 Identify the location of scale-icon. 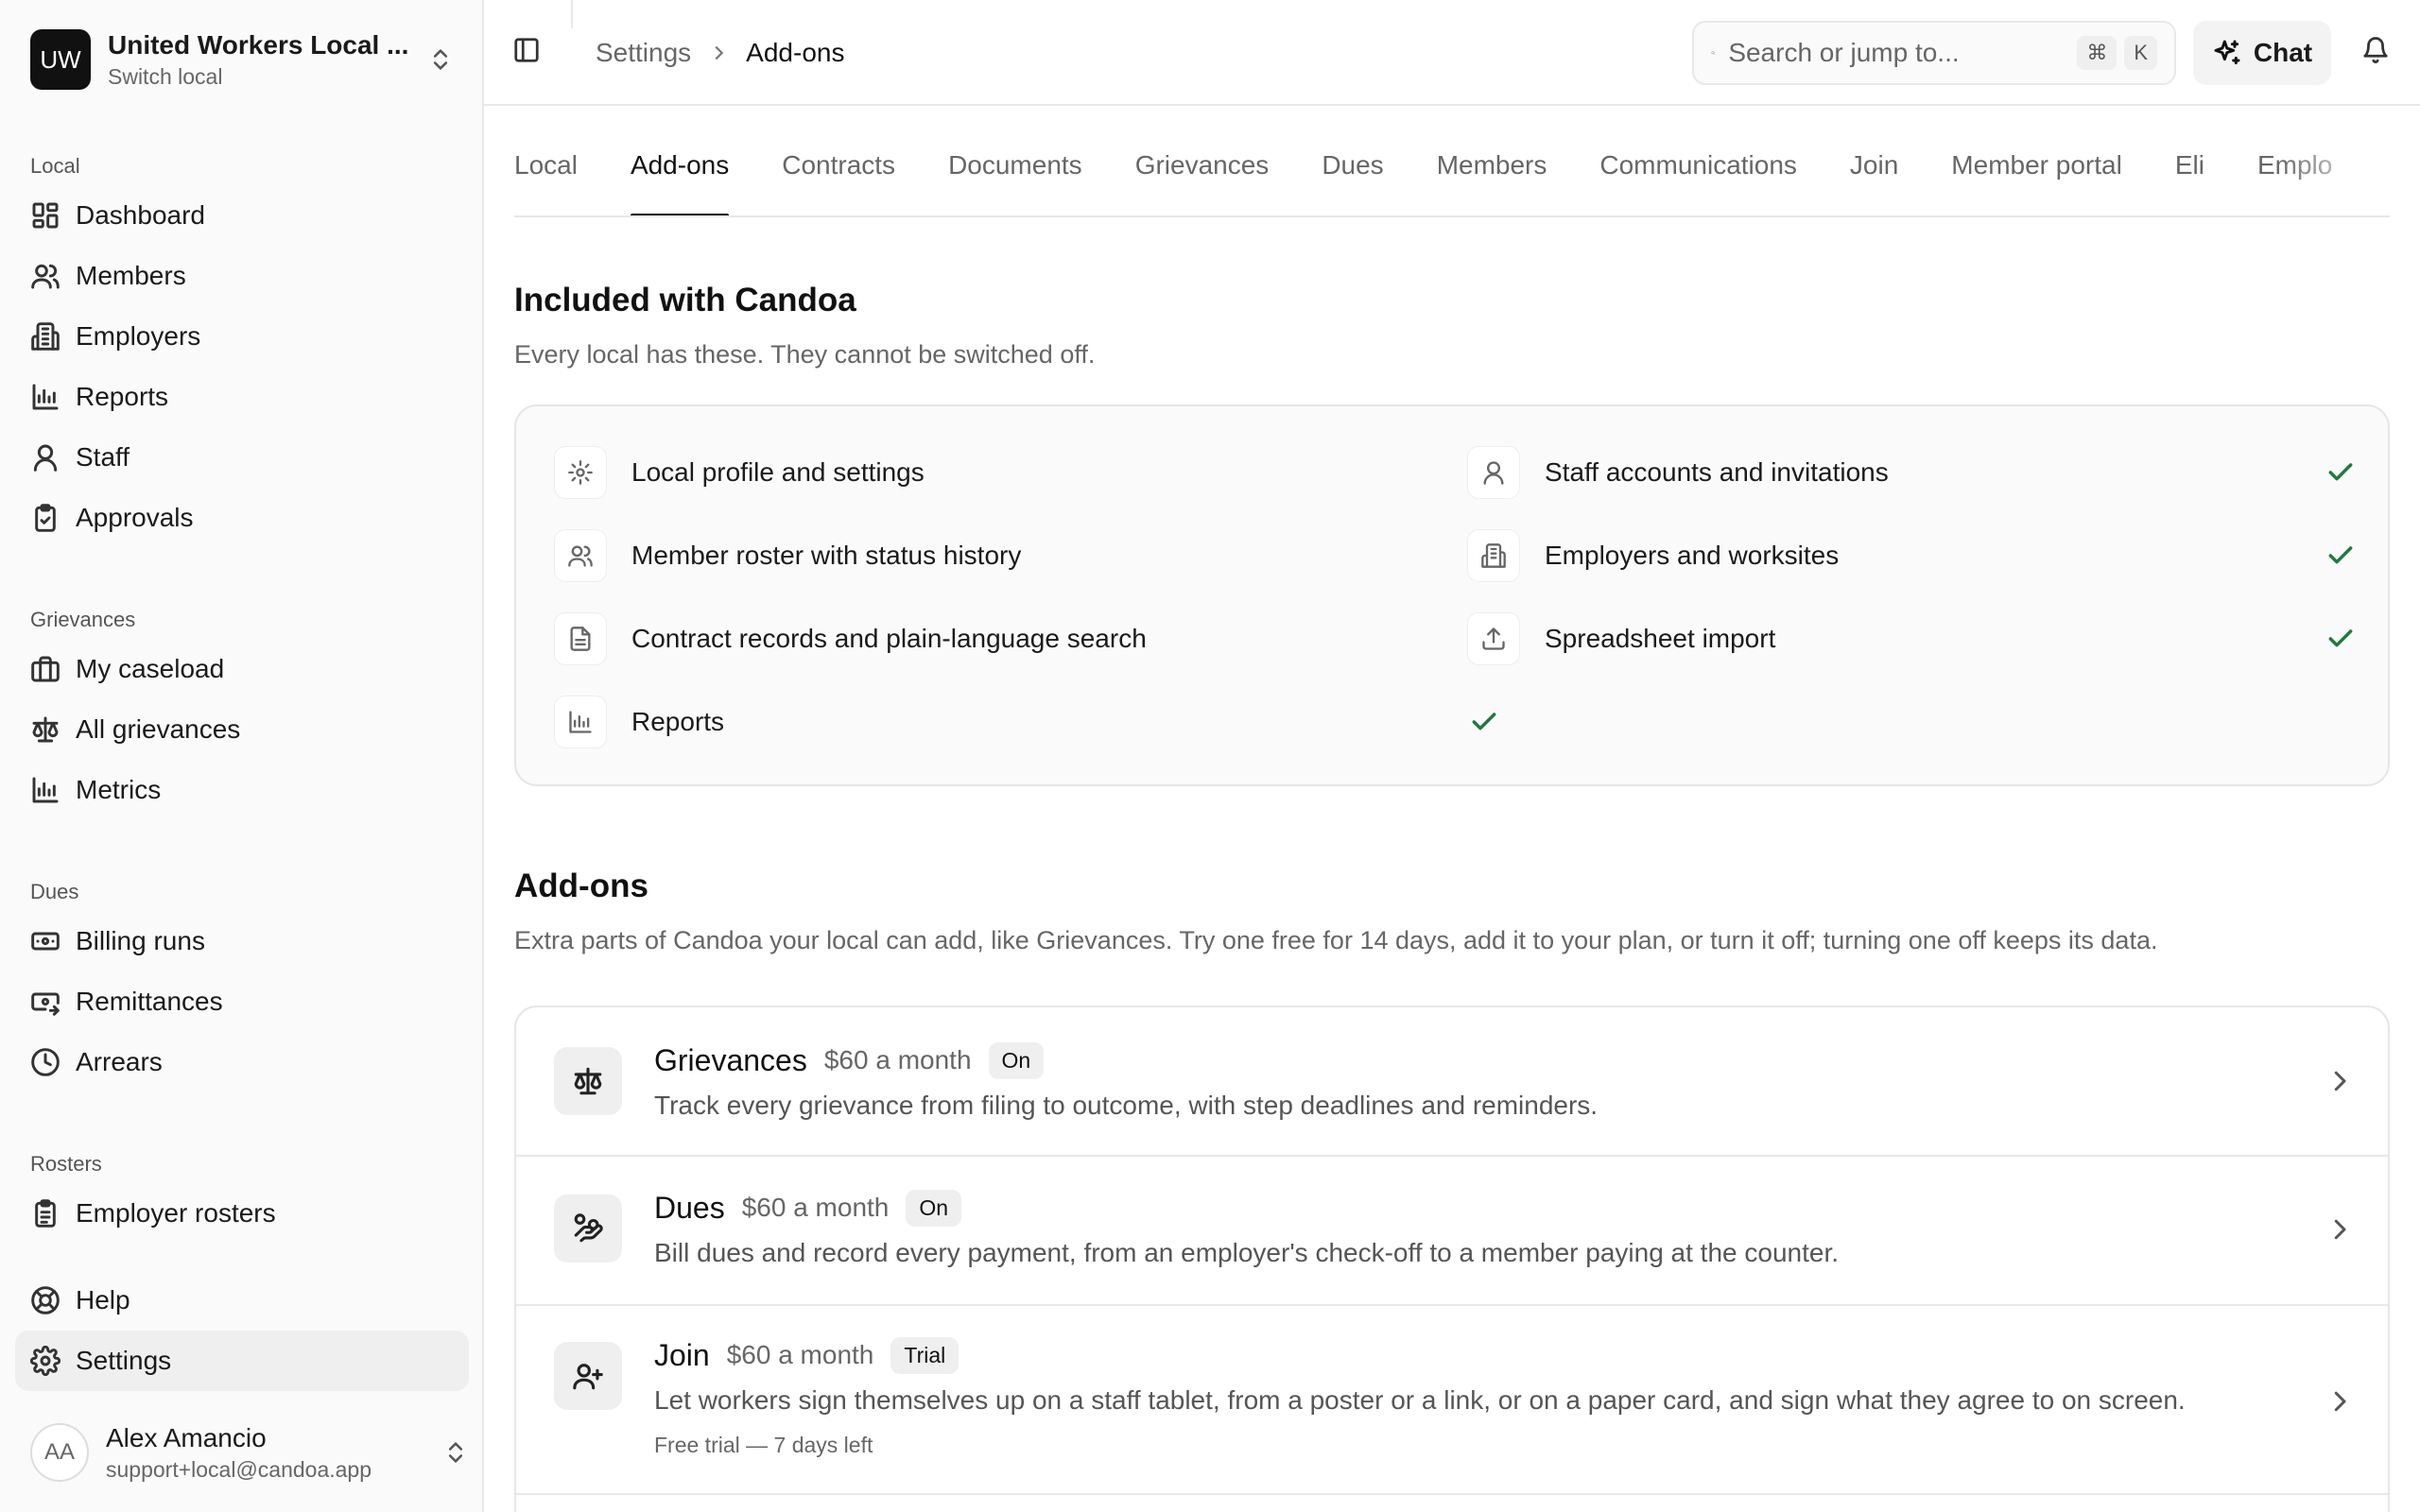
(45, 729).